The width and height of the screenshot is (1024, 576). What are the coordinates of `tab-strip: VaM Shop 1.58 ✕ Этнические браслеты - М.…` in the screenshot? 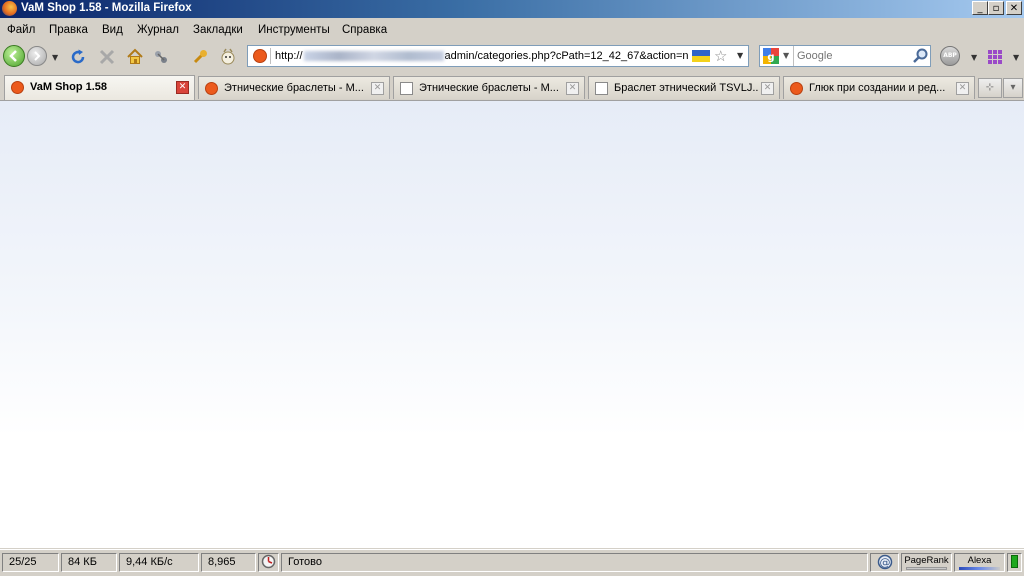 It's located at (512, 87).